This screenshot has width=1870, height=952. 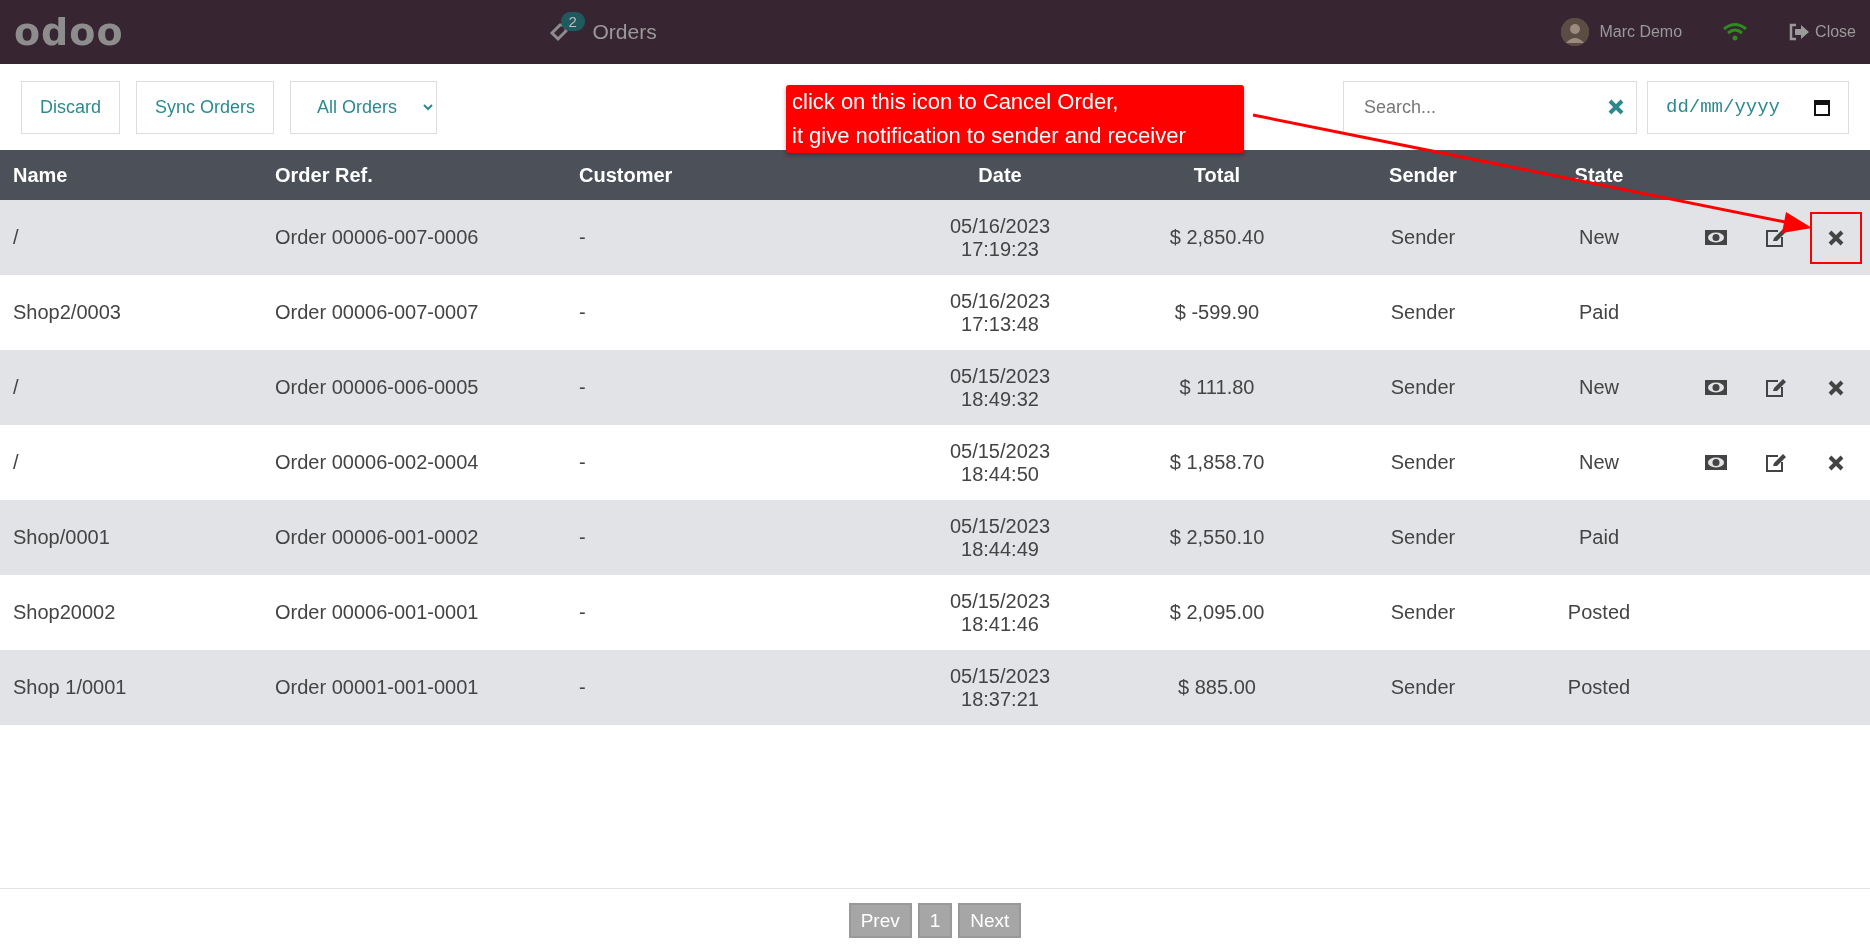 I want to click on column-header: Total, so click(x=1217, y=175).